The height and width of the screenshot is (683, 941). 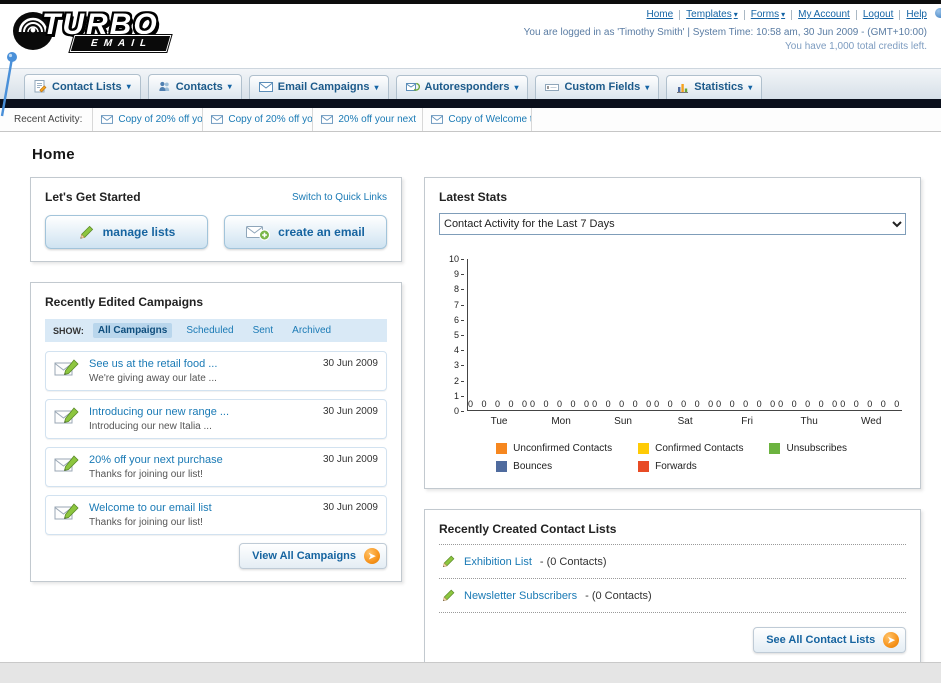 I want to click on tab-email-campaigns: Email Campaigns ▾, so click(x=318, y=87).